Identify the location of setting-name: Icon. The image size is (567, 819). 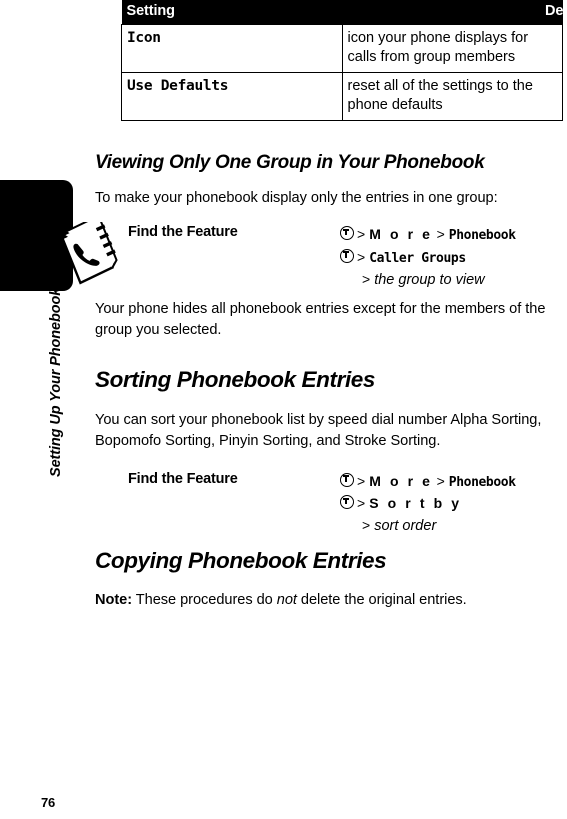
(232, 48).